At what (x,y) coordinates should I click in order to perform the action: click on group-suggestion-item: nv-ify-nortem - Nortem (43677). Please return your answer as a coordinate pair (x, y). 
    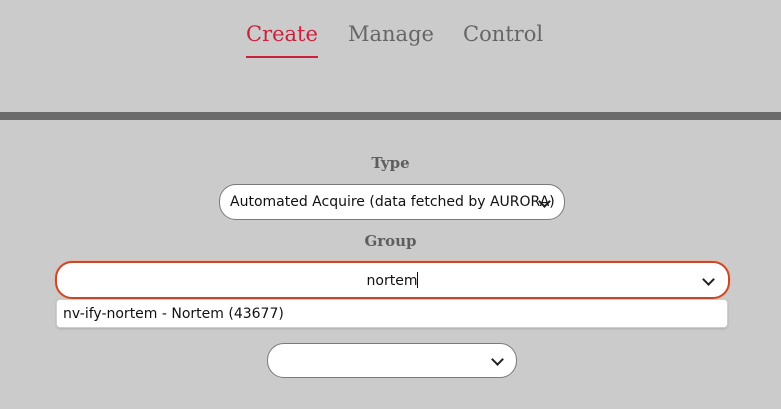
    Looking at the image, I should click on (173, 314).